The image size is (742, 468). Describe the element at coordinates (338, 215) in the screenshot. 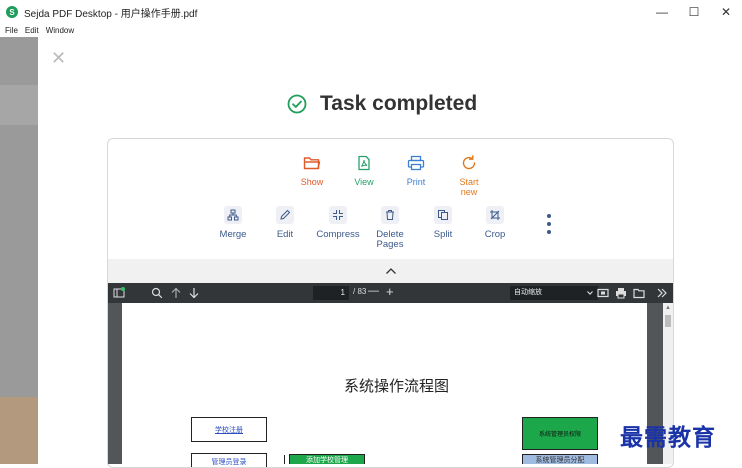

I see `compress-icon` at that location.